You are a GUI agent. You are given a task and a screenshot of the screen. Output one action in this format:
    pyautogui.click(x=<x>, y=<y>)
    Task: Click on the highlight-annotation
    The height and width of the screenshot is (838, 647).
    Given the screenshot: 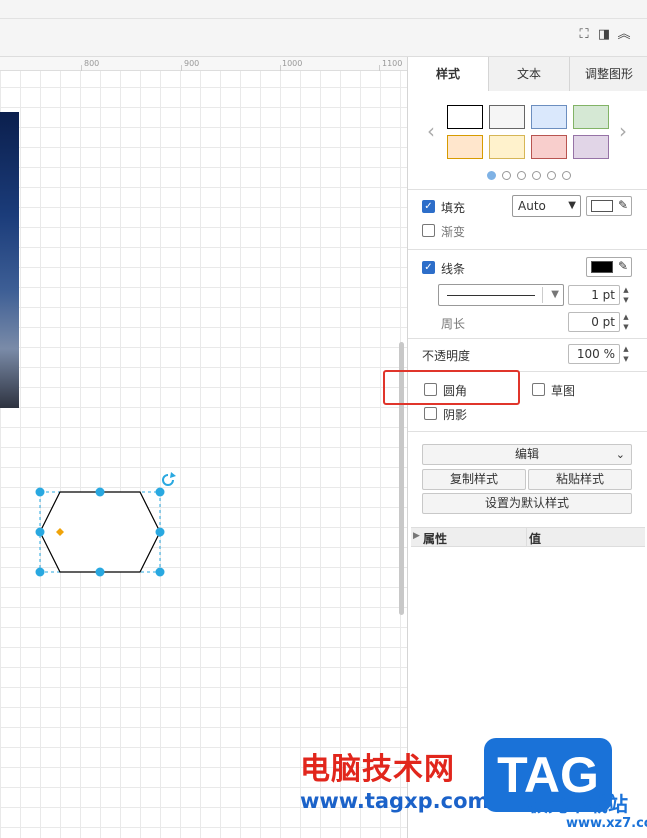 What is the action you would take?
    pyautogui.click(x=451, y=387)
    